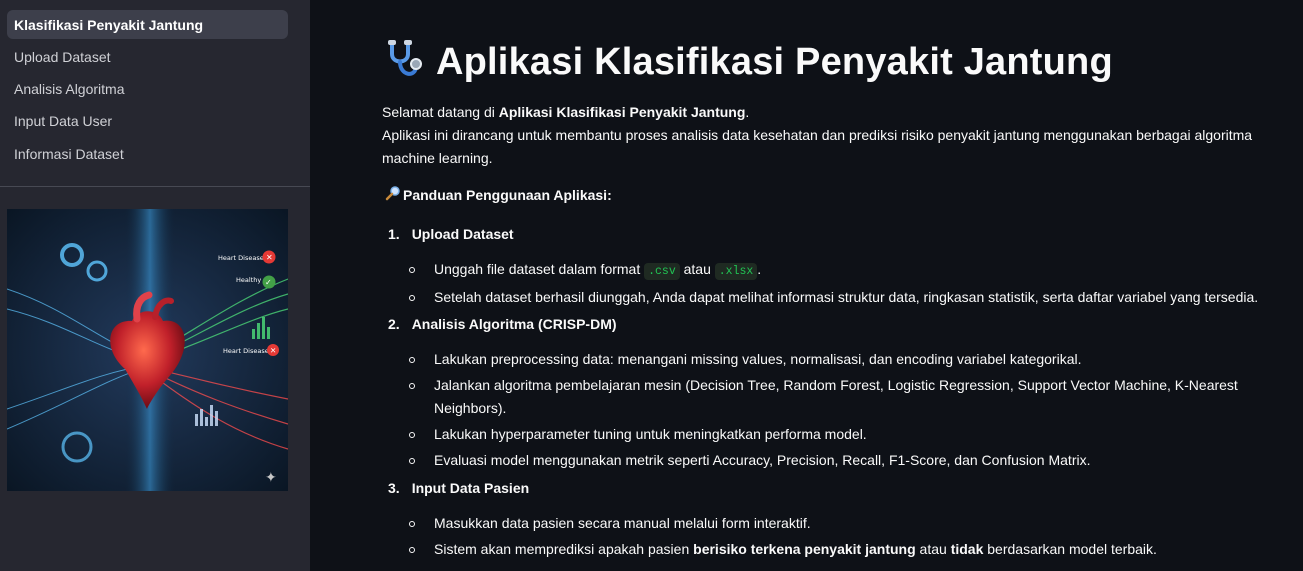 The height and width of the screenshot is (571, 1303). Describe the element at coordinates (241, 258) in the screenshot. I see `label-heart-disease-top: Heart Disease` at that location.